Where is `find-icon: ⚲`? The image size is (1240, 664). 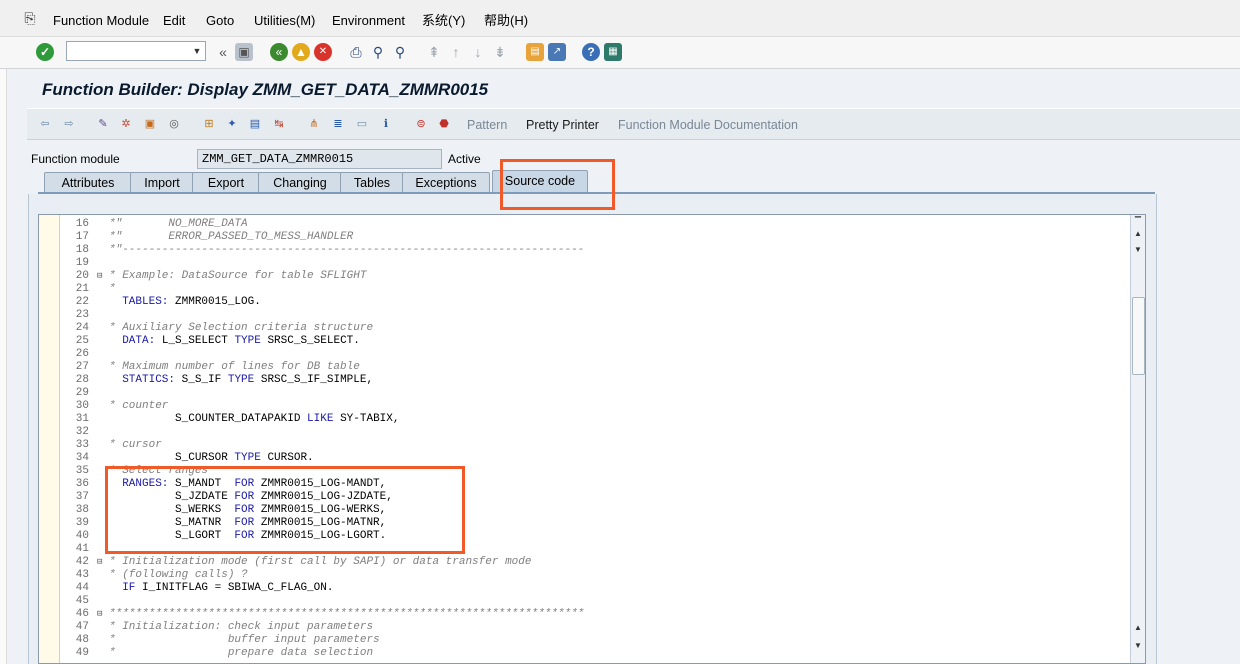
find-icon: ⚲ is located at coordinates (378, 52).